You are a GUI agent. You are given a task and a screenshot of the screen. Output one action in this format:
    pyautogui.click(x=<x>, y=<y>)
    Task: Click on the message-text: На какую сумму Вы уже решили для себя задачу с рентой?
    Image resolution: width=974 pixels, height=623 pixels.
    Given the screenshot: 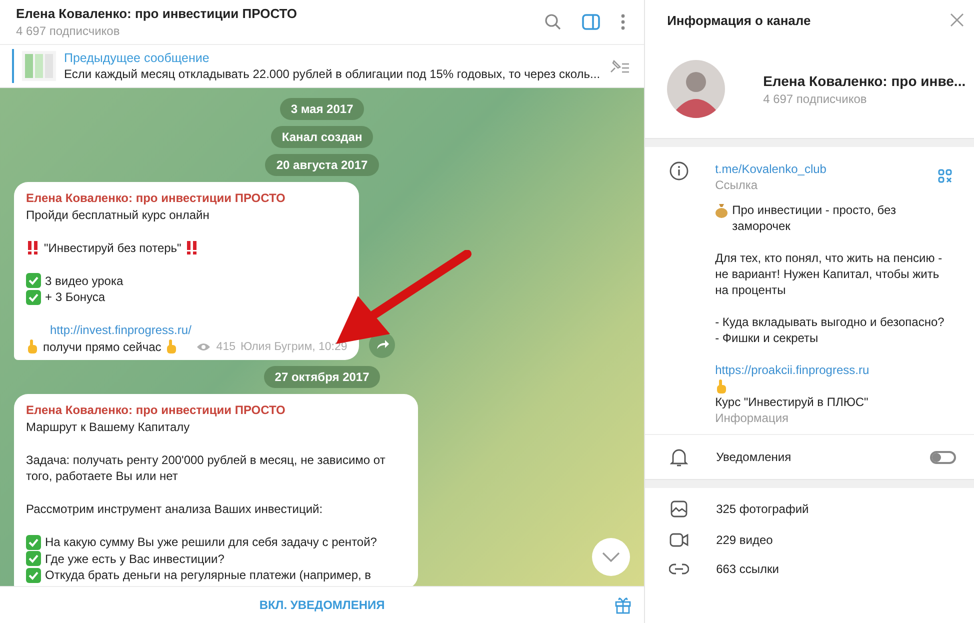 What is the action you would take?
    pyautogui.click(x=211, y=542)
    